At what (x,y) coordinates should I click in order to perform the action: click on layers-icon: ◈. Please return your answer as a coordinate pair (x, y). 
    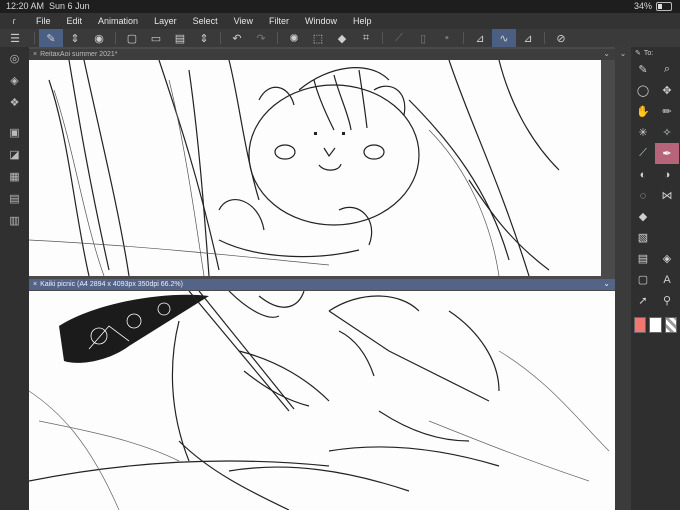
    Looking at the image, I should click on (14, 80).